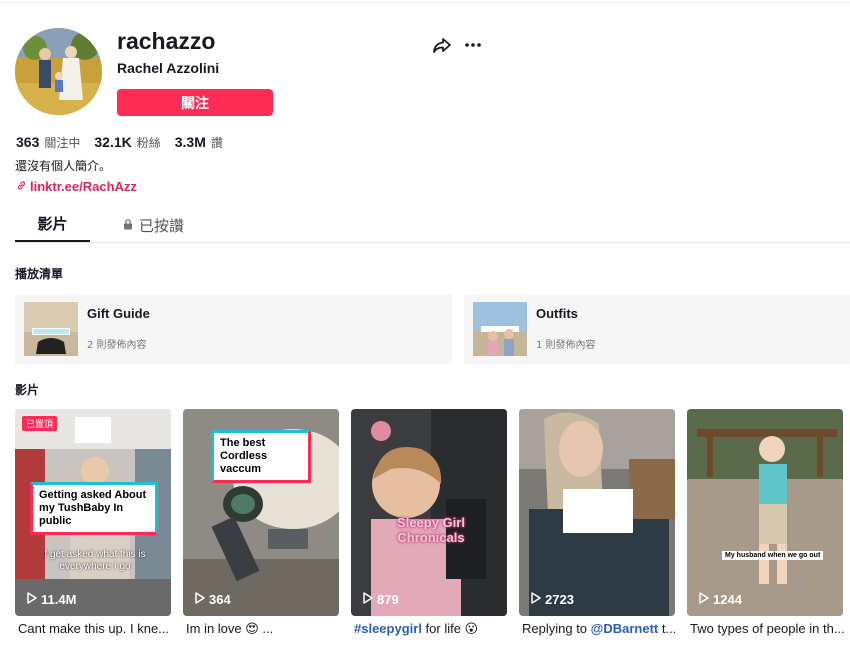  Describe the element at coordinates (425, 1) in the screenshot. I see `top-border` at that location.